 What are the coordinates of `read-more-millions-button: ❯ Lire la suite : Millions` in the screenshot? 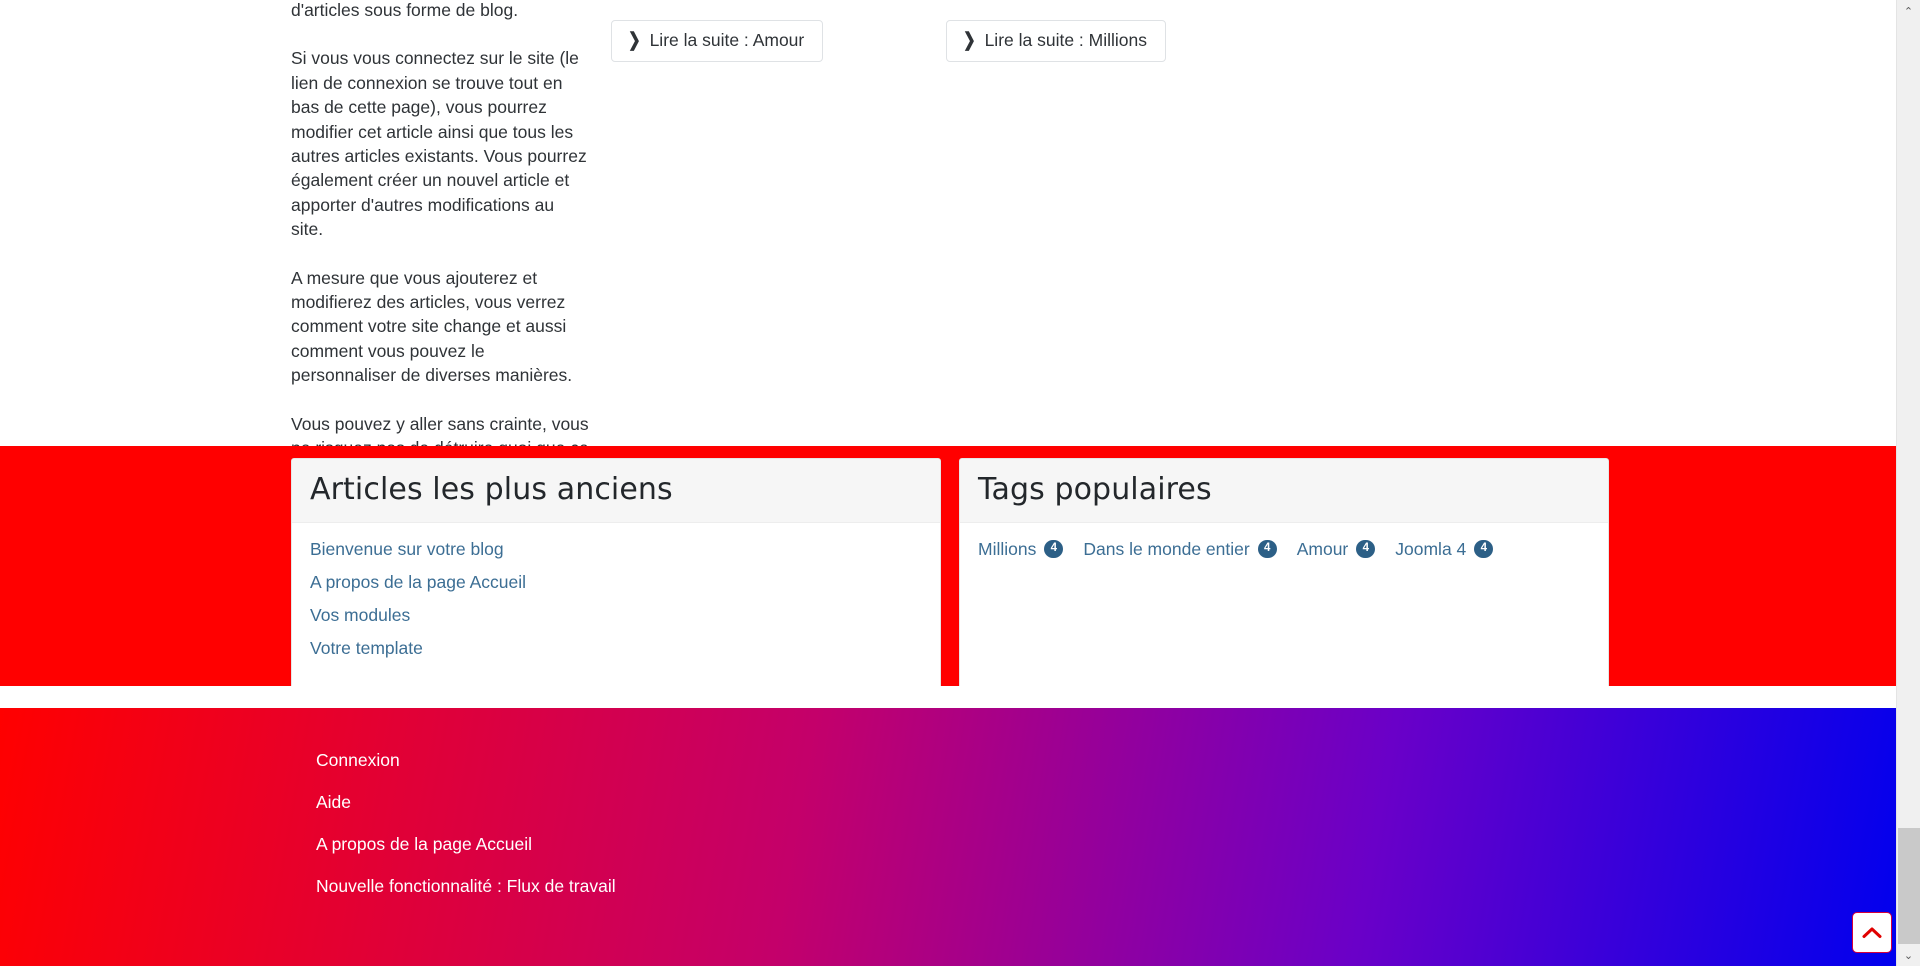 It's located at (1056, 41).